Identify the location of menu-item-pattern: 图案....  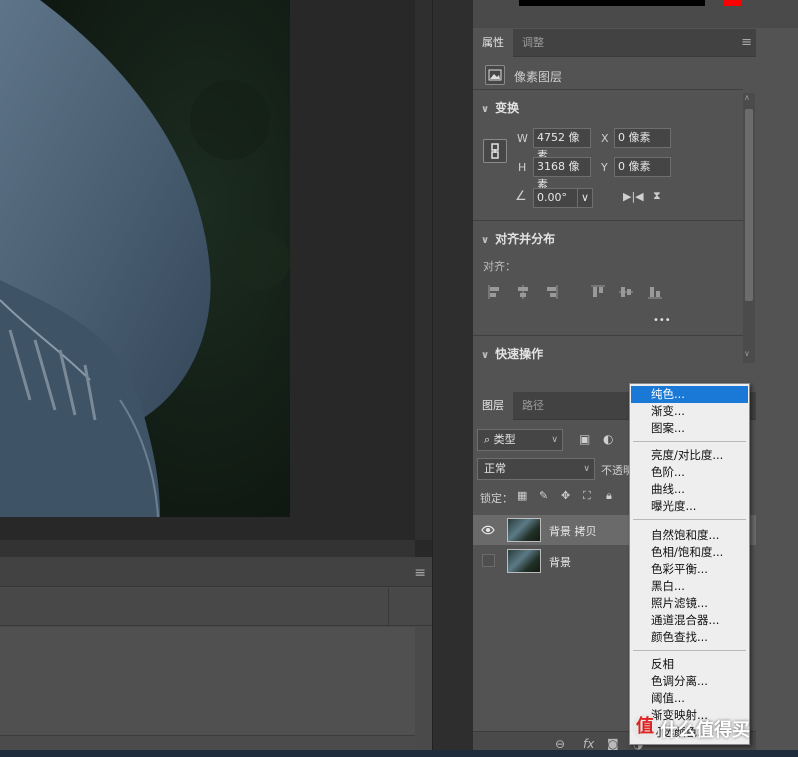
(689, 428).